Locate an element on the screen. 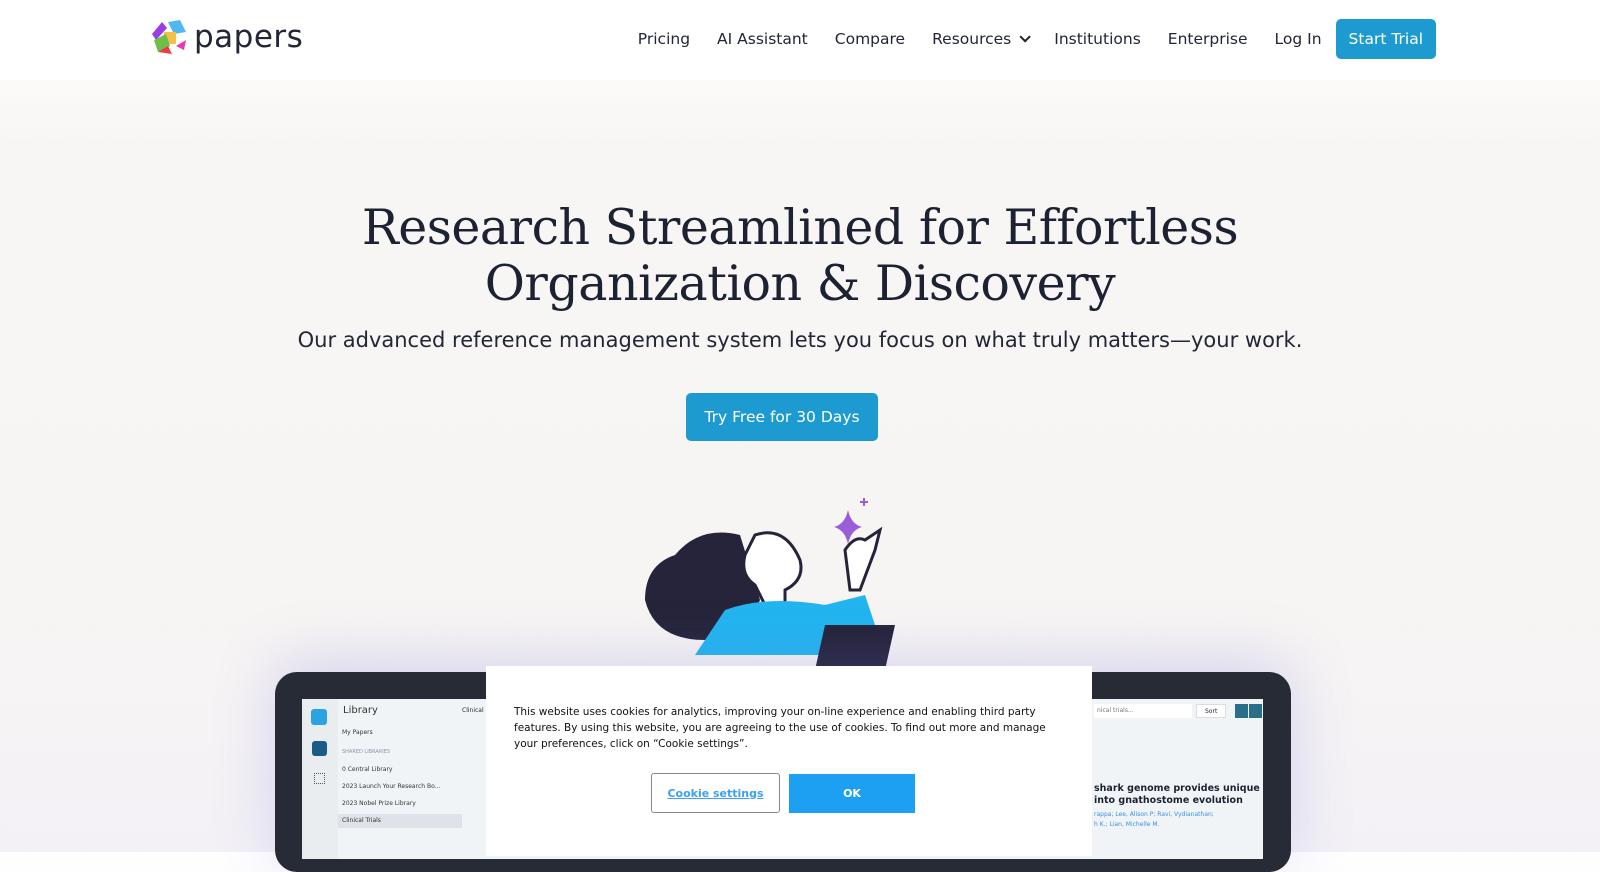 This screenshot has height=872, width=1600. library-item: My Papers is located at coordinates (357, 732).